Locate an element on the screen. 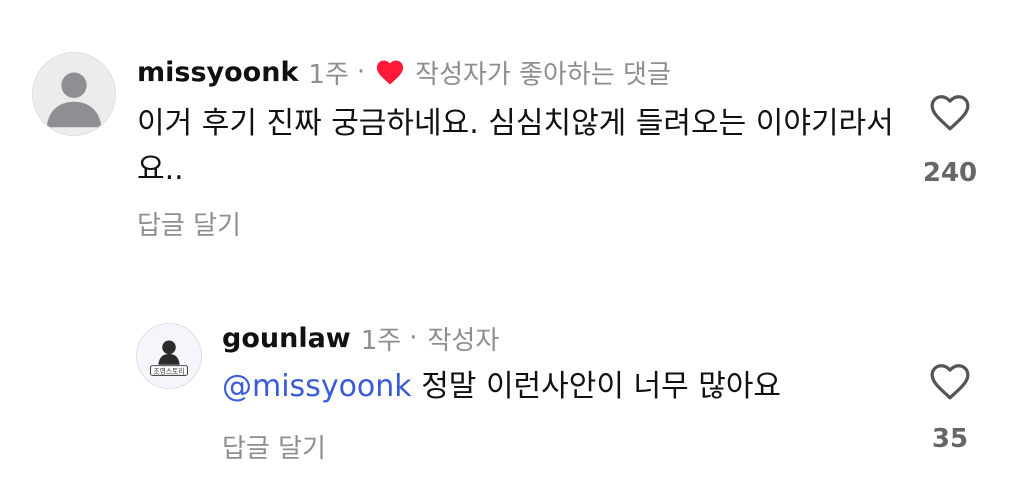  mention-link: @missyoonk is located at coordinates (317, 386).